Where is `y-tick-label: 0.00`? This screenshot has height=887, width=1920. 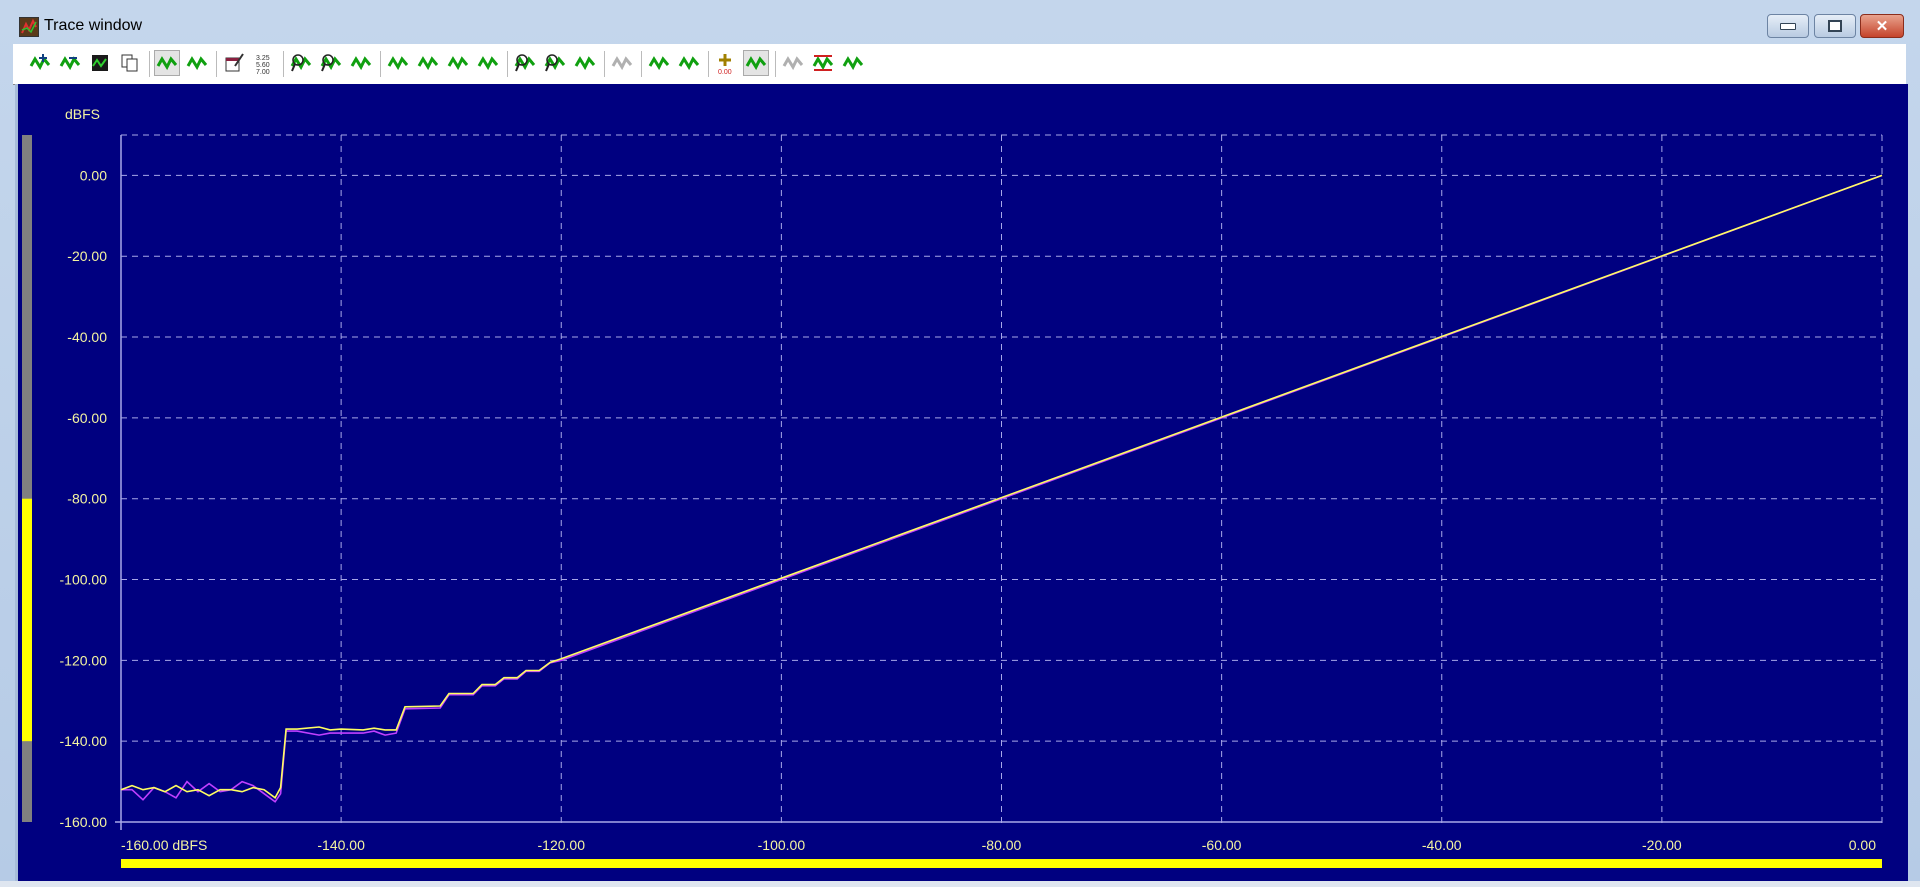
y-tick-label: 0.00 is located at coordinates (93, 175).